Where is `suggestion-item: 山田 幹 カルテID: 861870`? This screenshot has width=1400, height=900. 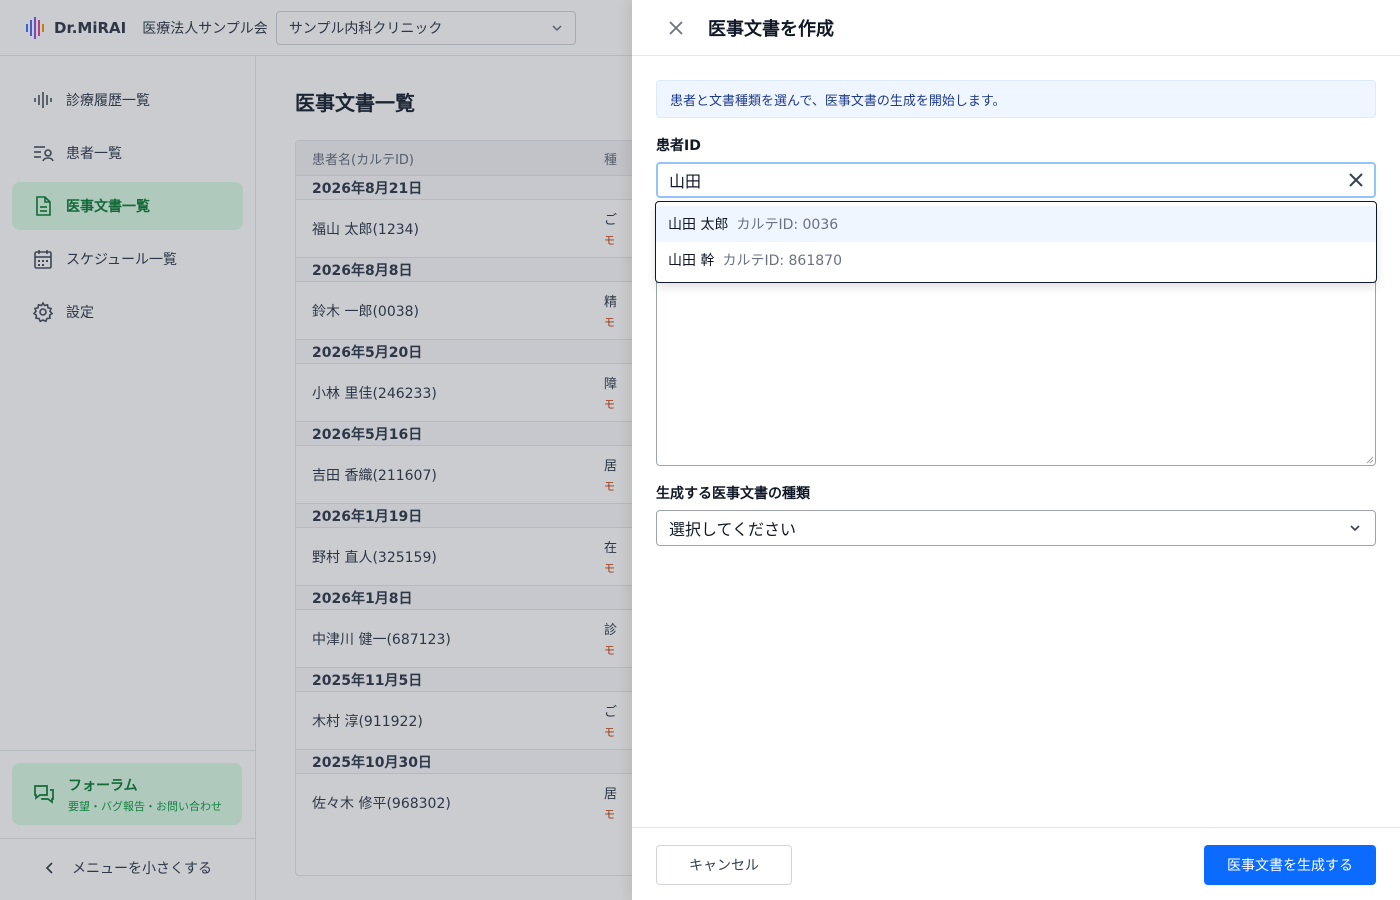
suggestion-item: 山田 幹 カルテID: 861870 is located at coordinates (1016, 260).